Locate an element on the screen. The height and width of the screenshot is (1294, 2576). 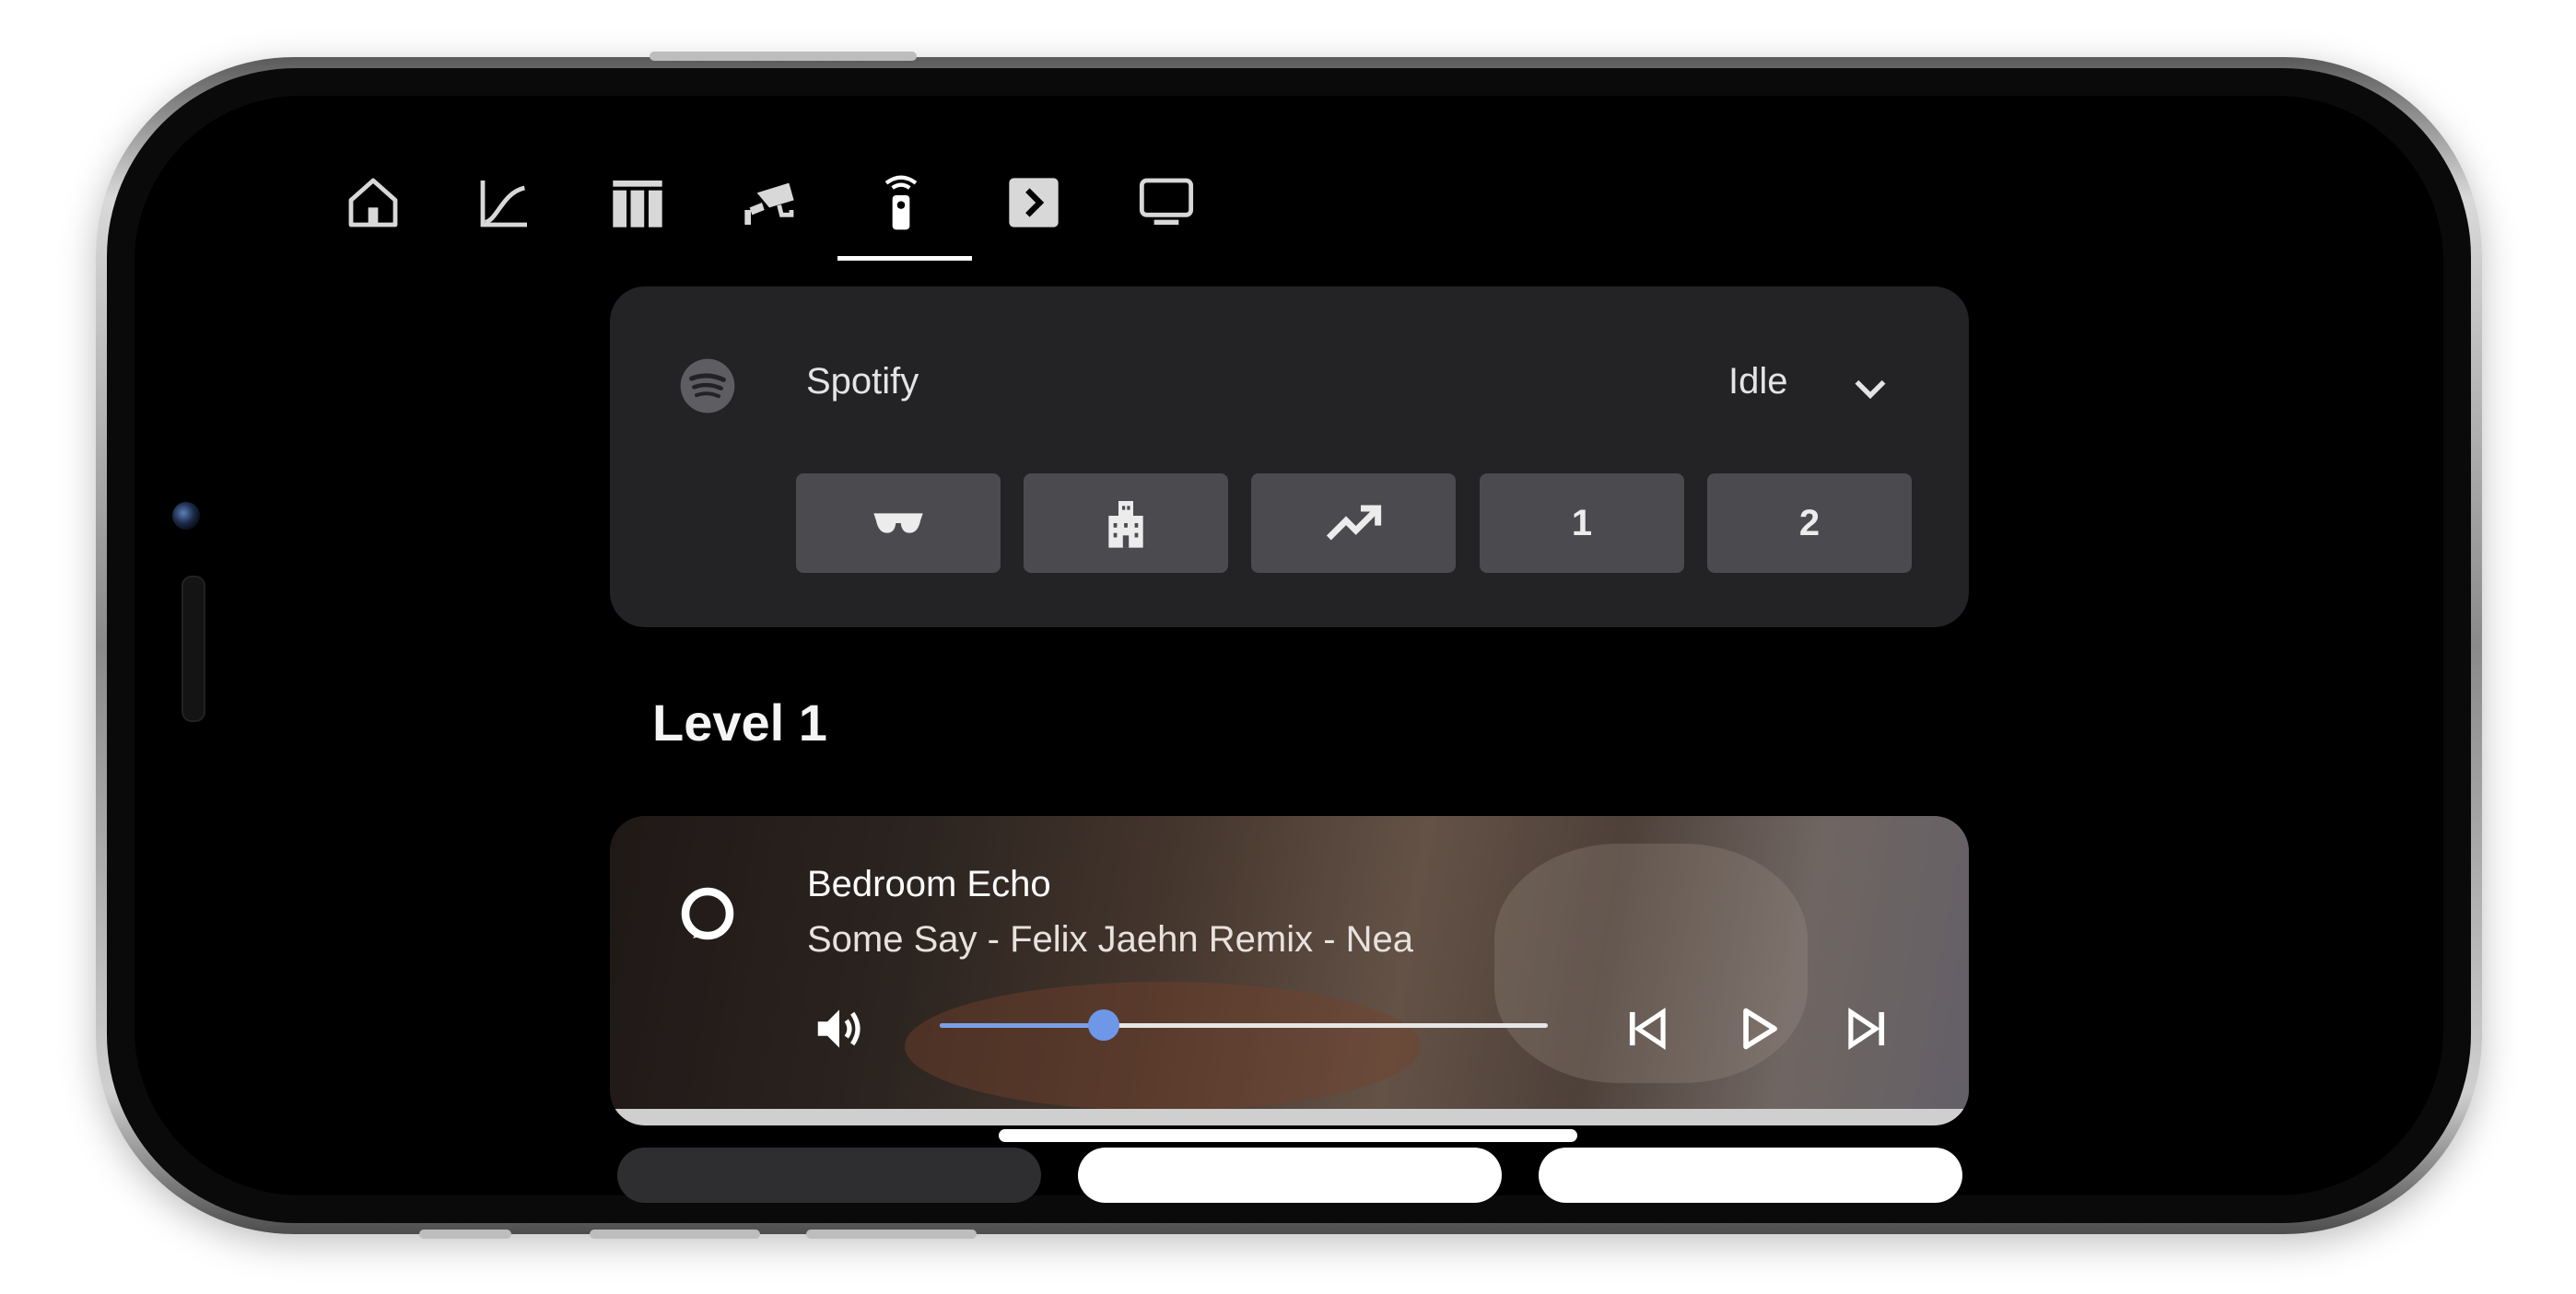
power-button is located at coordinates (784, 56).